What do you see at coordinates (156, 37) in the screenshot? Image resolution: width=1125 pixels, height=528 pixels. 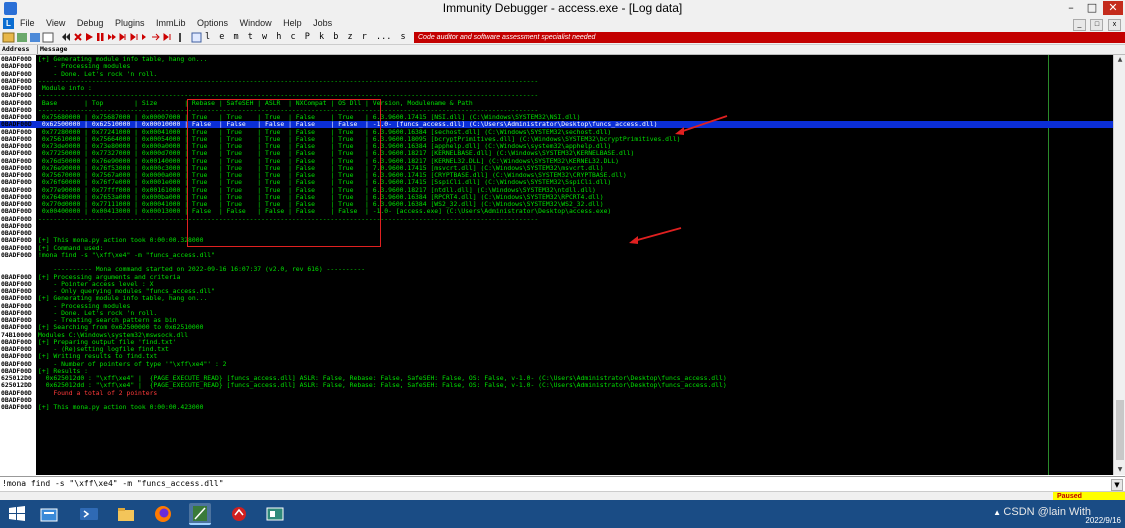 I see `execute-till-return-icon` at bounding box center [156, 37].